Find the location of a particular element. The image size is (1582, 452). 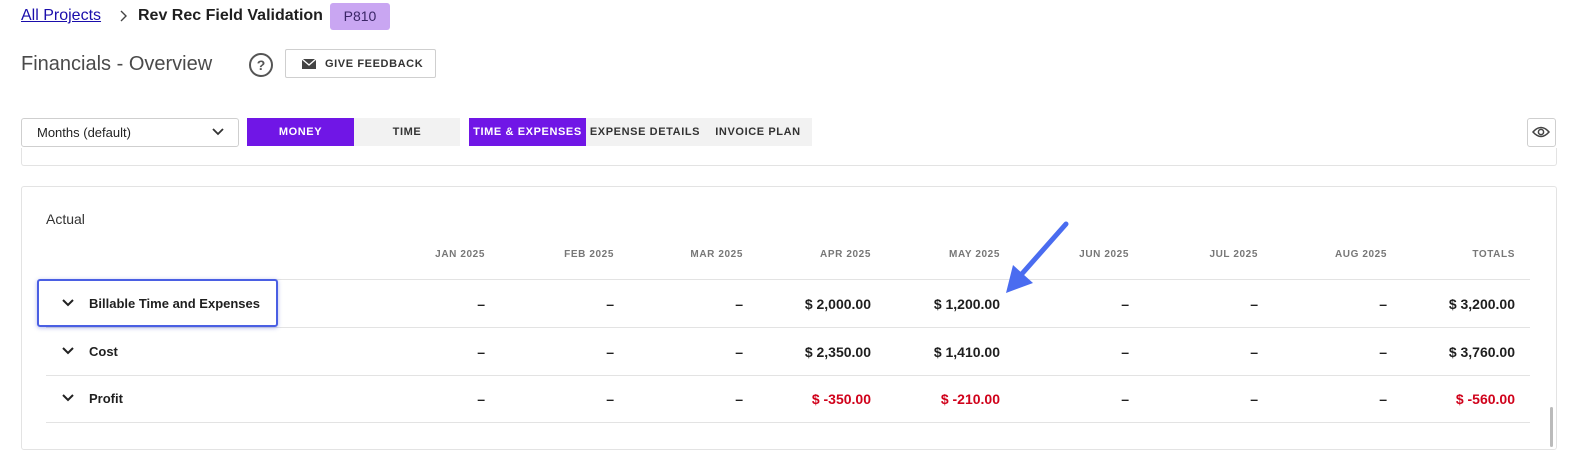

eye-icon is located at coordinates (1541, 132).